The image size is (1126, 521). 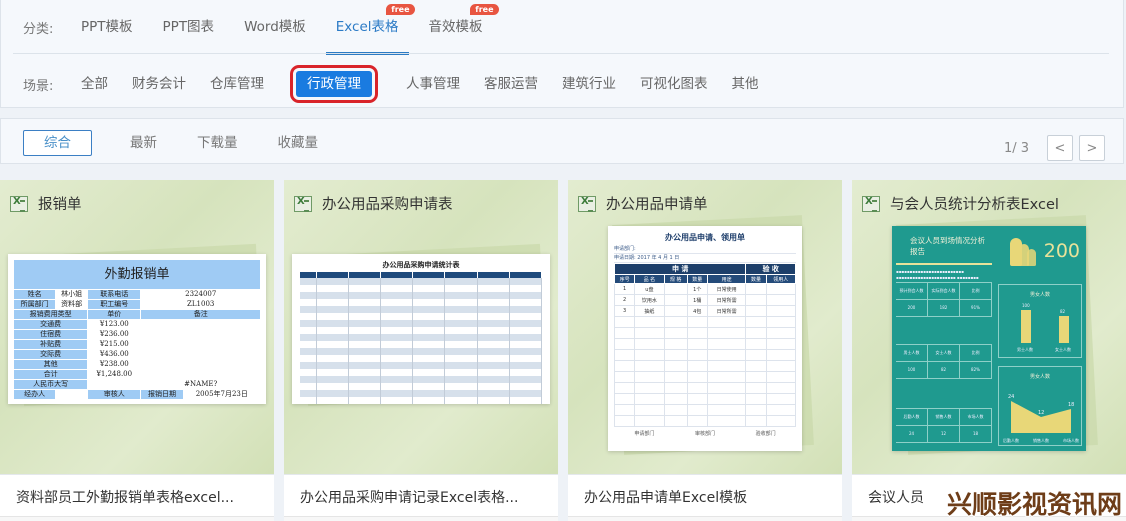 What do you see at coordinates (370, 29) in the screenshot?
I see `category-excel: Excel表格 free` at bounding box center [370, 29].